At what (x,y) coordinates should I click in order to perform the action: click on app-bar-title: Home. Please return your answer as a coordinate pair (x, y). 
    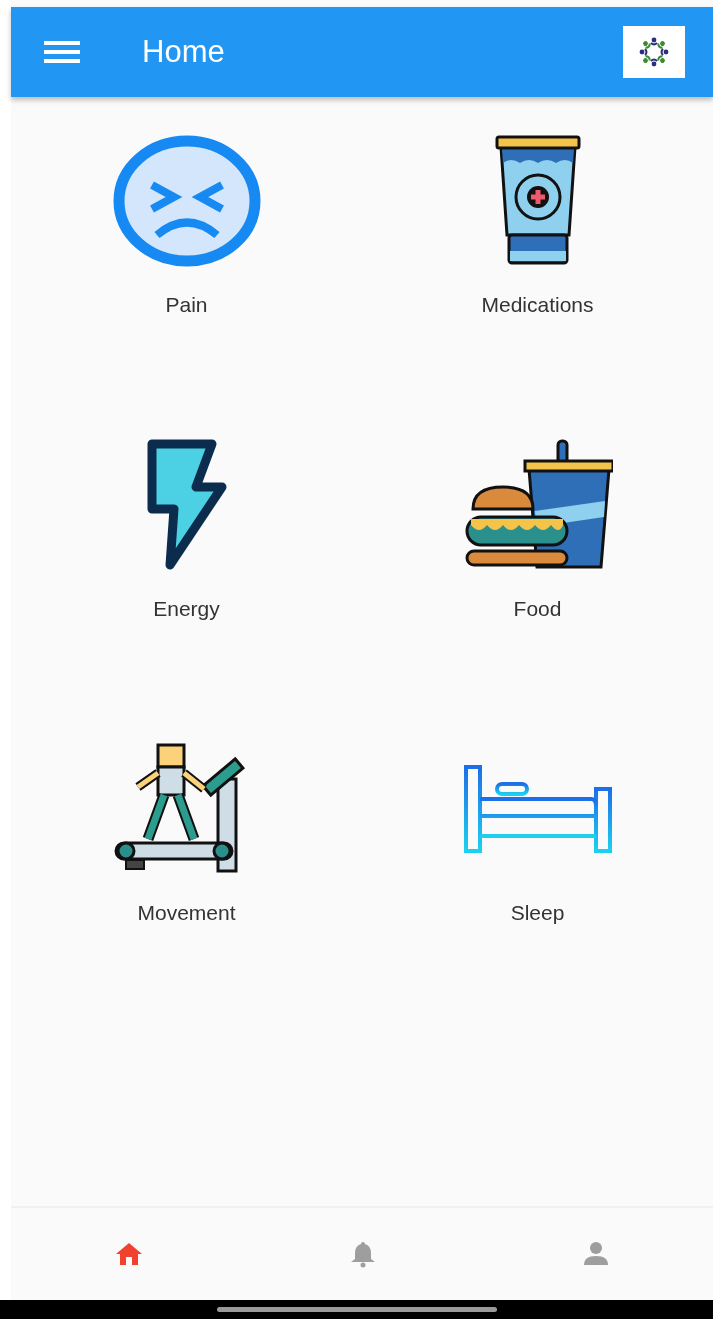
    Looking at the image, I should click on (184, 52).